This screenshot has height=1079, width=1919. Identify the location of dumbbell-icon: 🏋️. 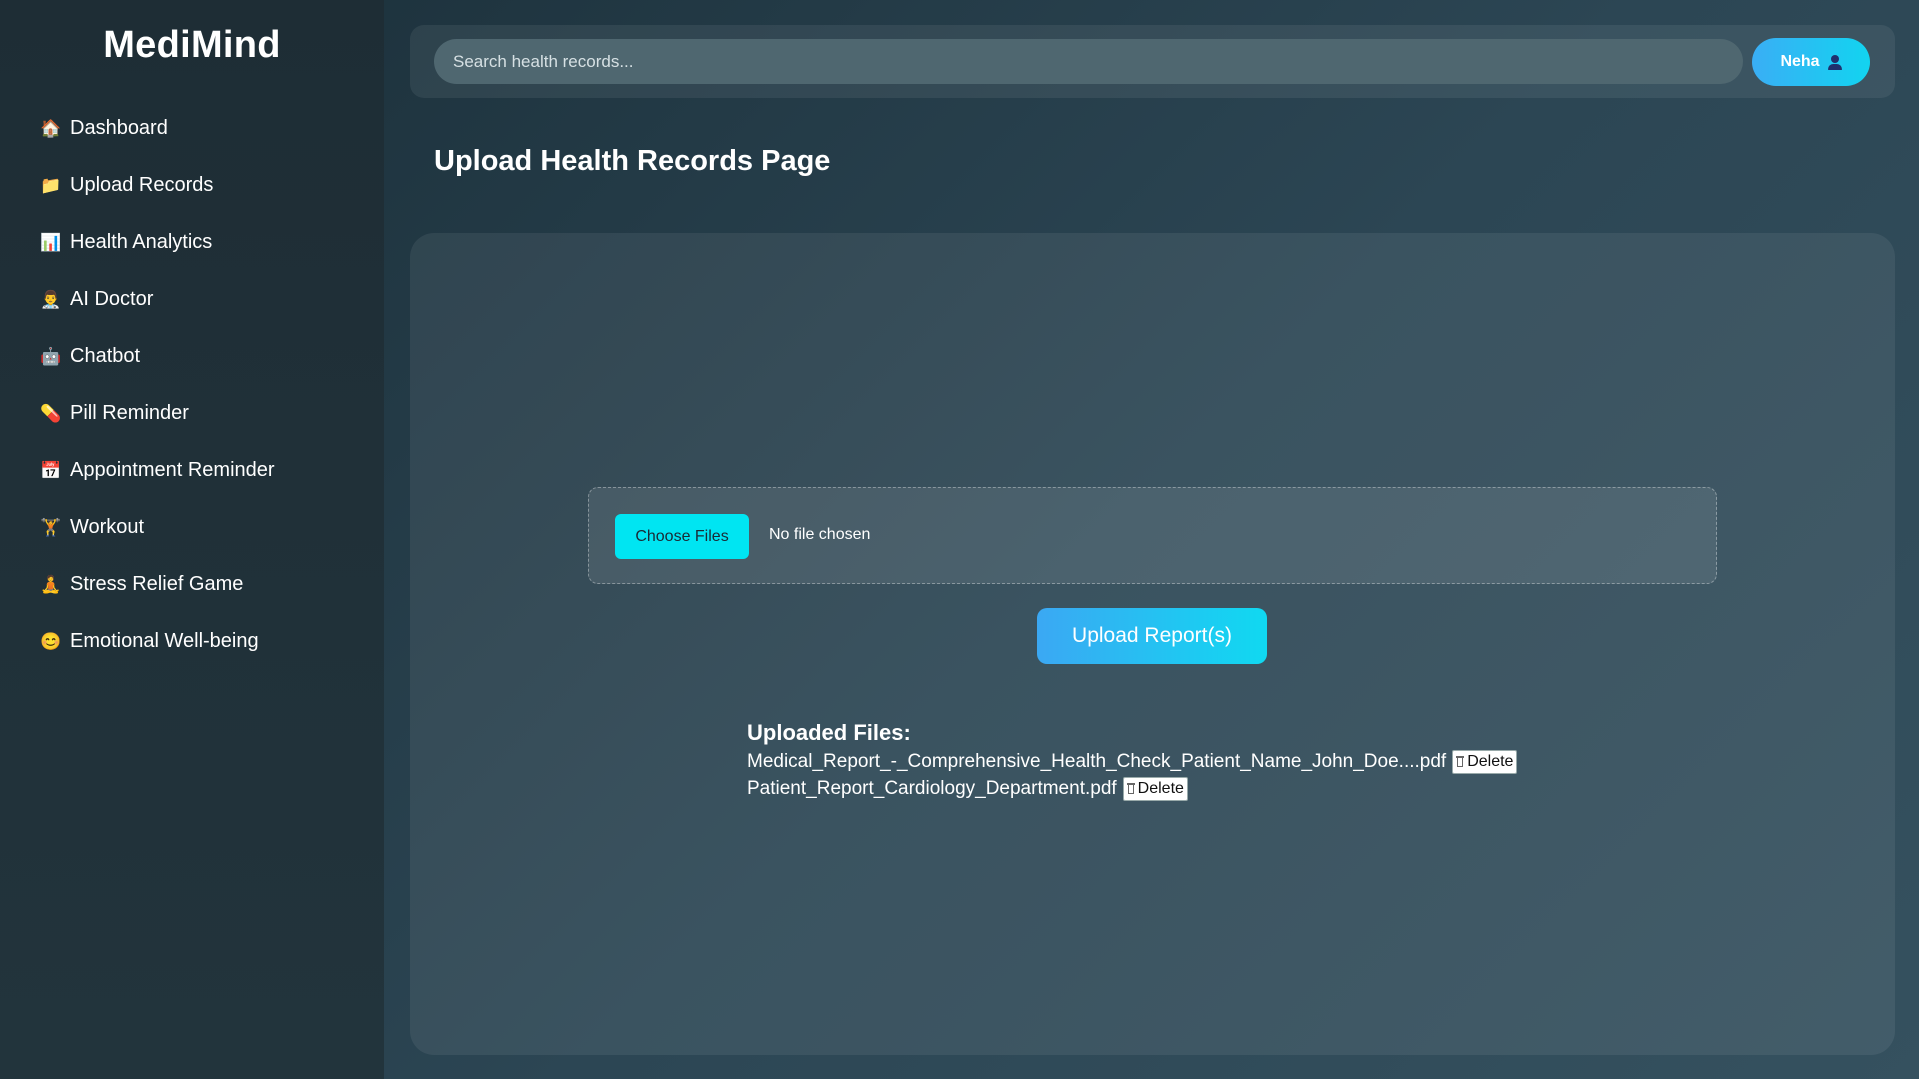
(51, 527).